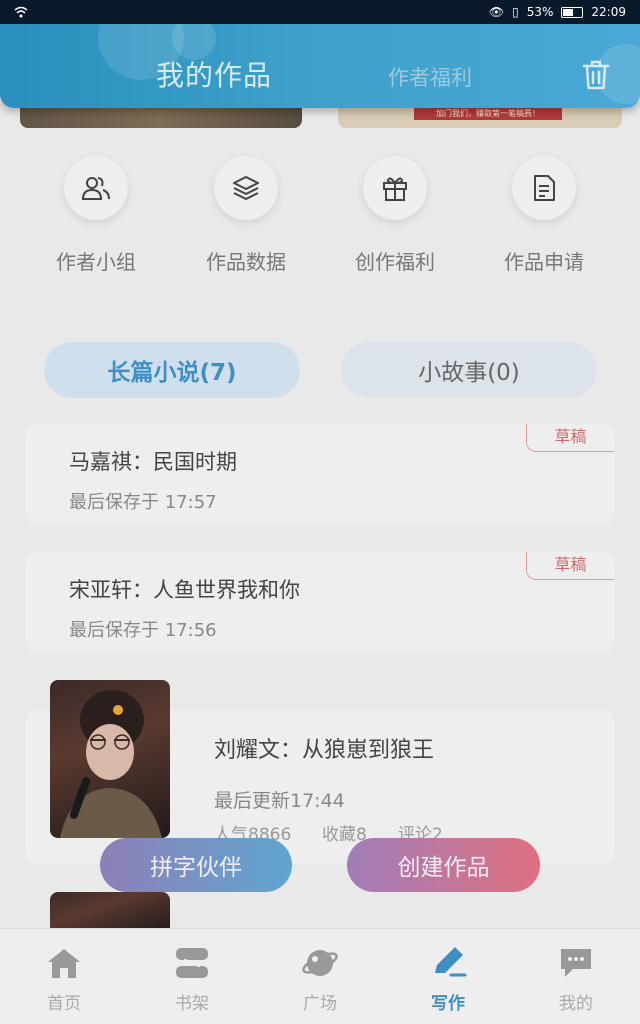 The image size is (640, 1024). I want to click on quick-action-label: 作者小组, so click(96, 262).